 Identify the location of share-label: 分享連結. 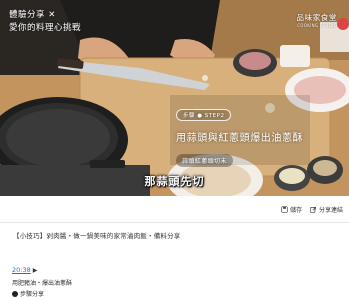
(330, 210).